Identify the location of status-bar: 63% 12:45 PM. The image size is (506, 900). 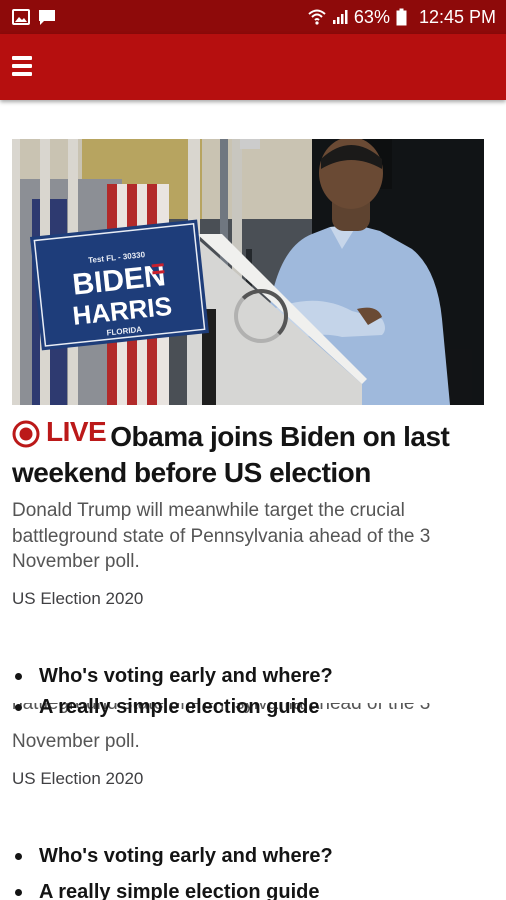
(253, 17).